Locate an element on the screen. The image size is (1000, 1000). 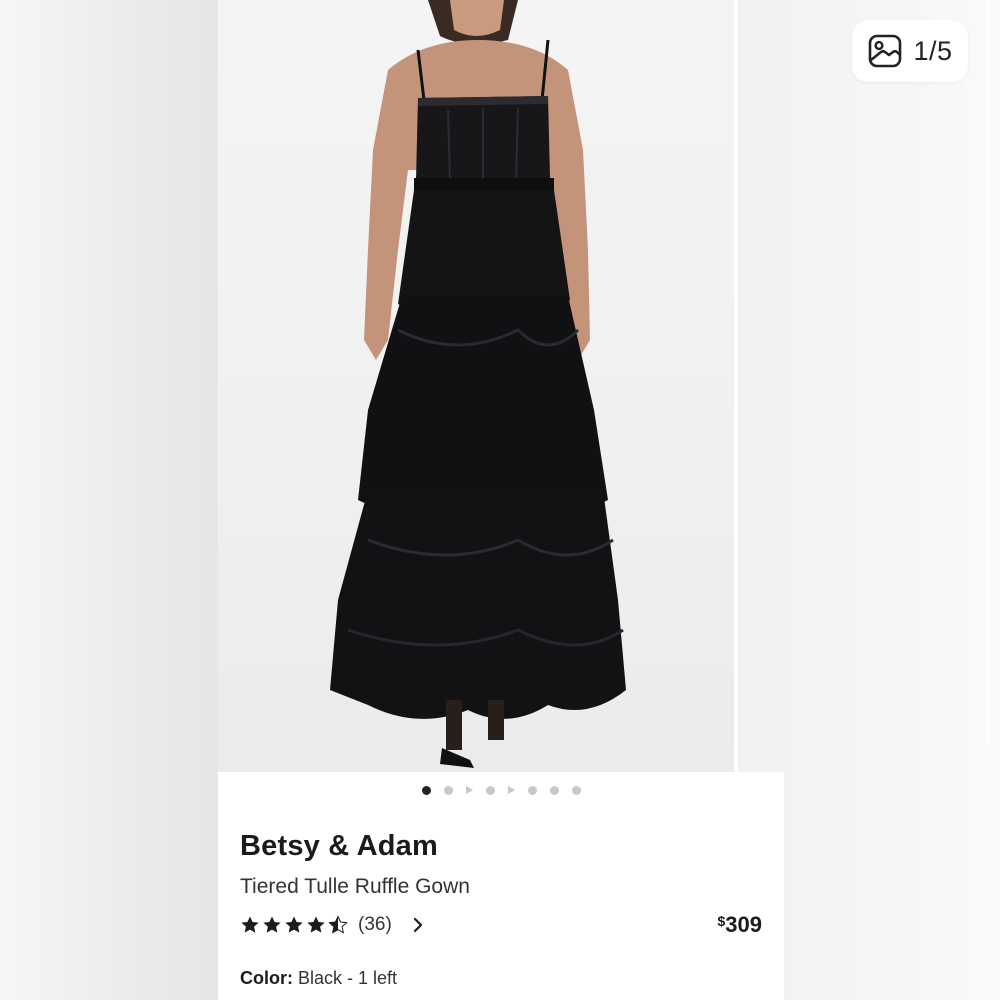
image-gallery-icon is located at coordinates (885, 51).